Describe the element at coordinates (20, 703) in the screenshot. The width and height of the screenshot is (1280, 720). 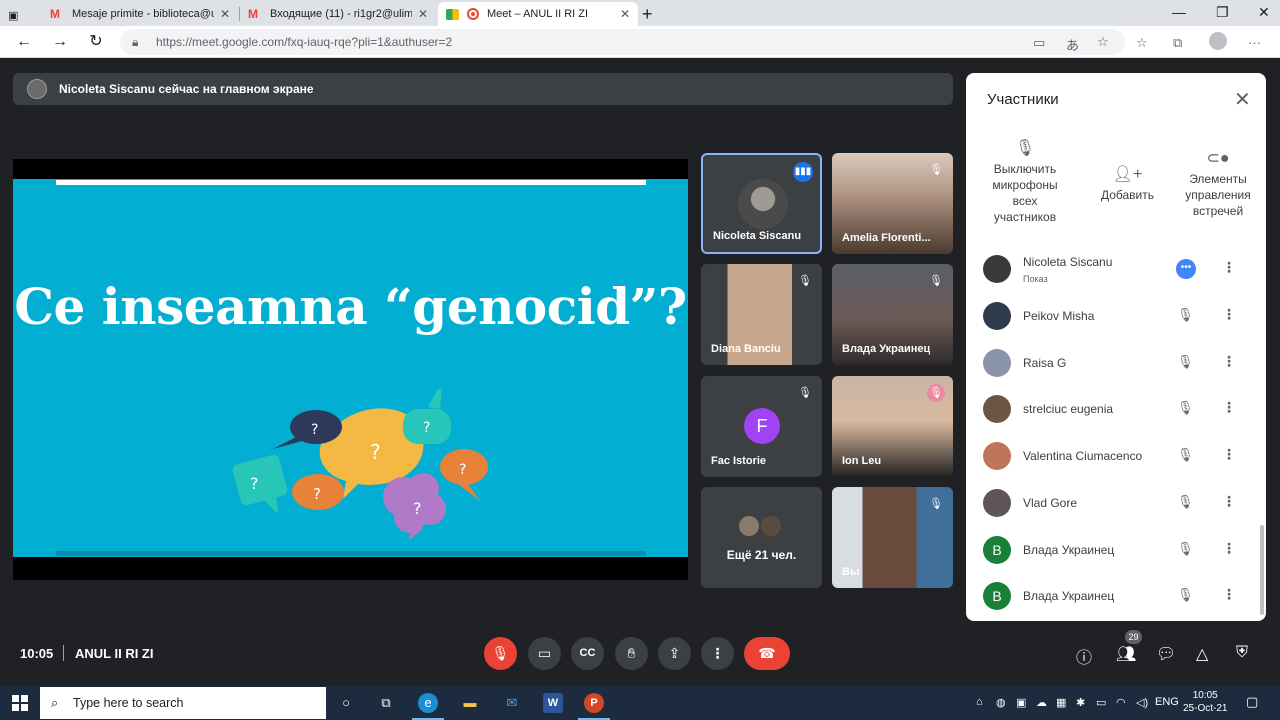
I see `windows-start-icon` at that location.